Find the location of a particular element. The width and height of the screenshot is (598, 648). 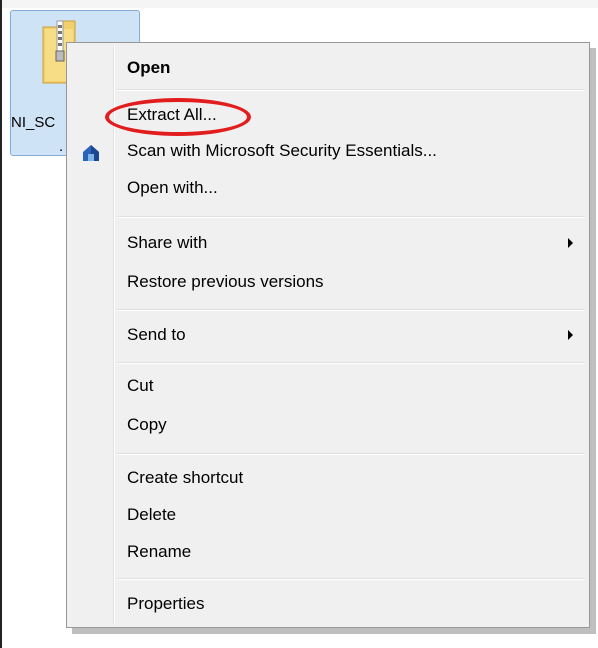

menu-item-cut: Cut is located at coordinates (328, 387).